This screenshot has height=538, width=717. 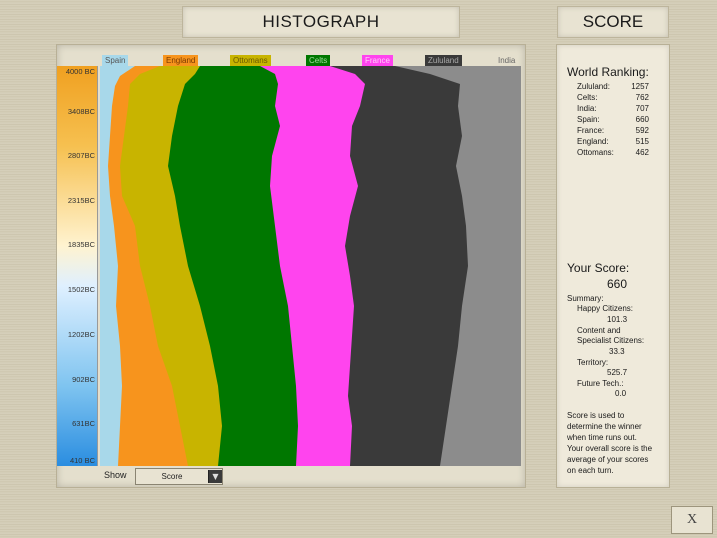 I want to click on future-tech-label: Future Tech.:, so click(x=600, y=383).